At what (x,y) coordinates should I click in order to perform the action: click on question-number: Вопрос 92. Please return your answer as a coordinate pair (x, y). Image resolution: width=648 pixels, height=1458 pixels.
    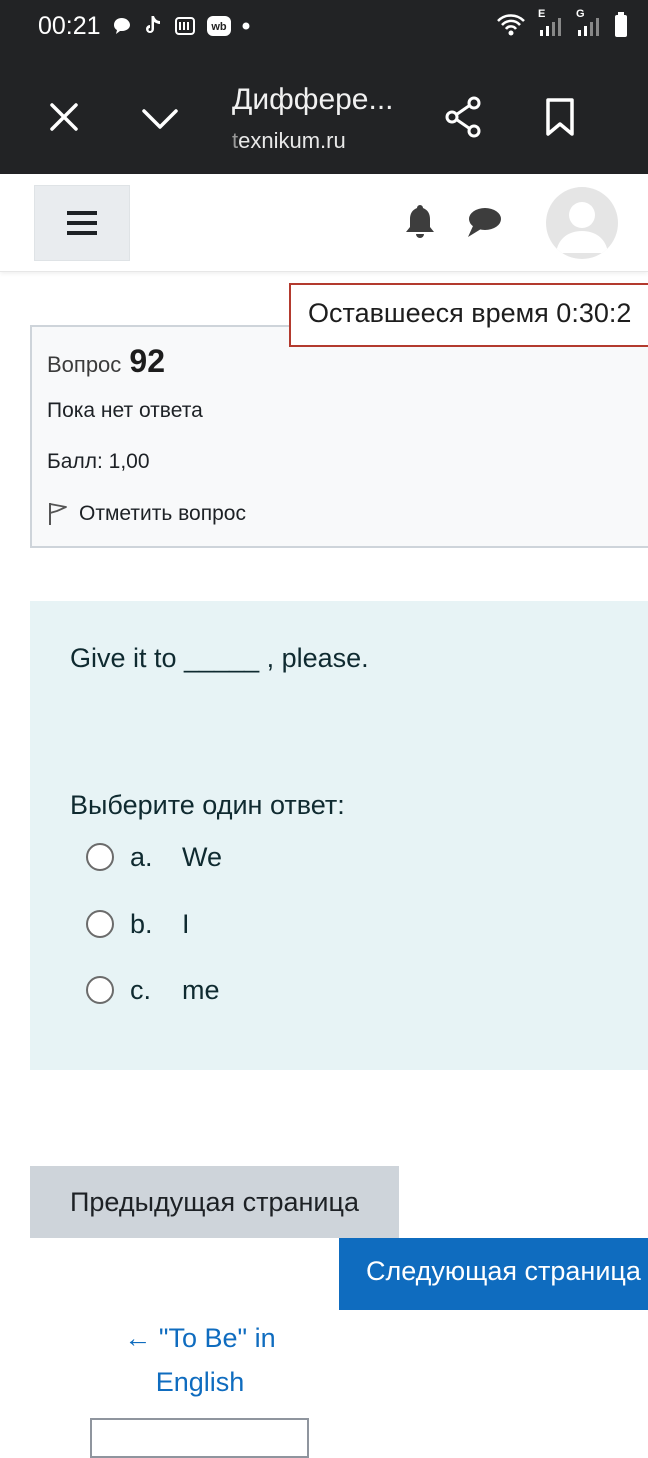
    Looking at the image, I should click on (106, 361).